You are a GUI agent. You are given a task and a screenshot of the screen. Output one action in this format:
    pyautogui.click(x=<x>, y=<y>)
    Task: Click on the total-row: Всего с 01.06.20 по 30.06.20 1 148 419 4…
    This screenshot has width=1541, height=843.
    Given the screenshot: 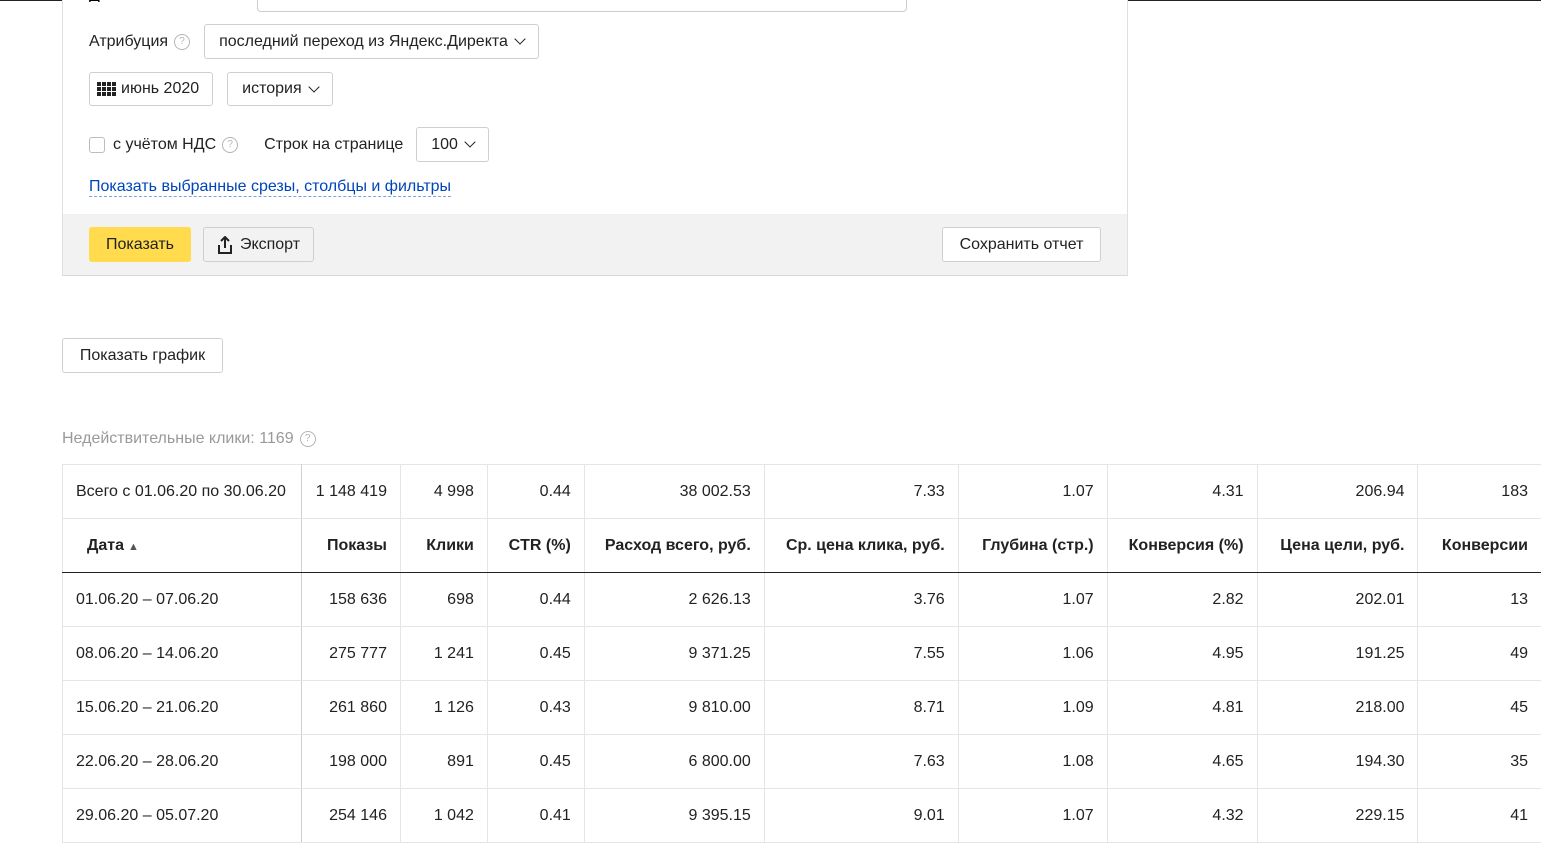 What is the action you would take?
    pyautogui.click(x=802, y=492)
    